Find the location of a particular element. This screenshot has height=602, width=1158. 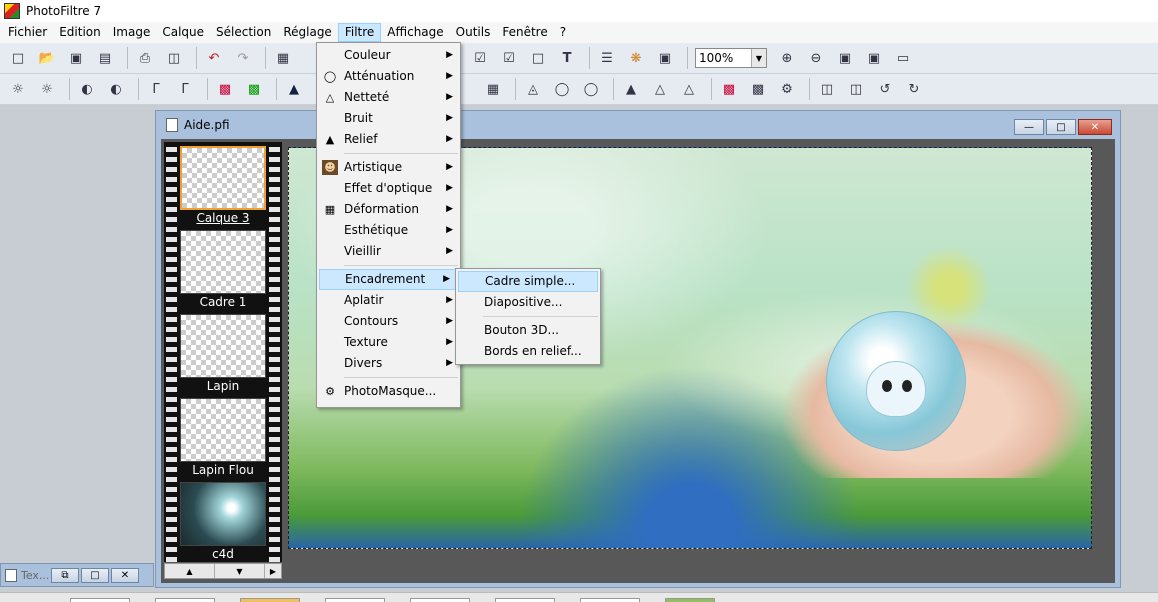

drop-fill-icon: ◯ is located at coordinates (591, 89).